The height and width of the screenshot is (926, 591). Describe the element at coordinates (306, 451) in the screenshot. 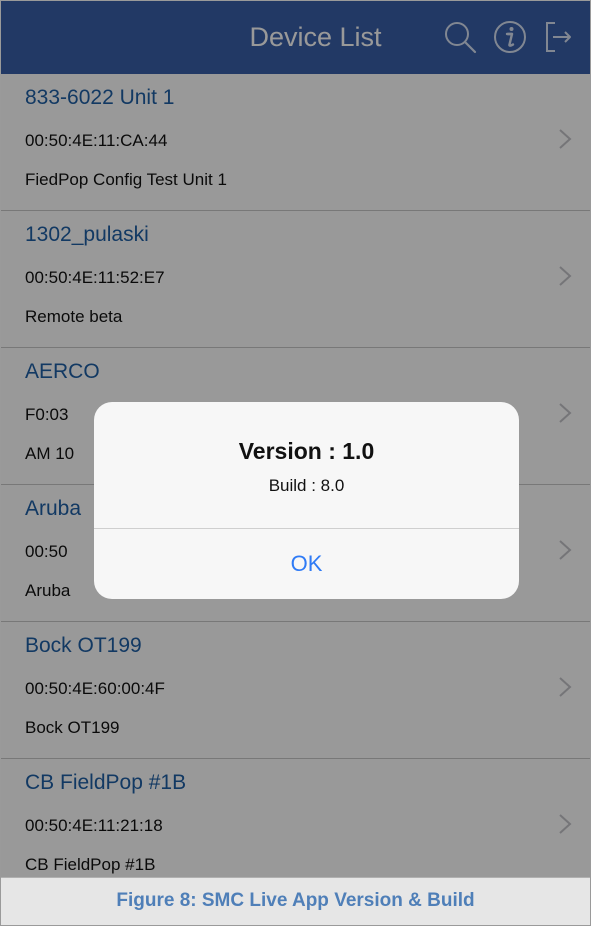

I see `alert-title: Version : 1.0` at that location.